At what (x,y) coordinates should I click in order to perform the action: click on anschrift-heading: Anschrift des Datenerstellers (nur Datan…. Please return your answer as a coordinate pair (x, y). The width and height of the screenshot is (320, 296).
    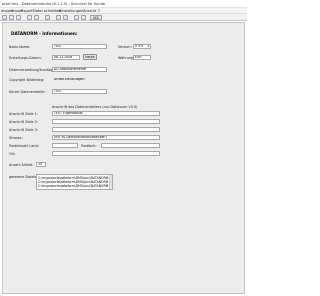
    Looking at the image, I should click on (95, 107).